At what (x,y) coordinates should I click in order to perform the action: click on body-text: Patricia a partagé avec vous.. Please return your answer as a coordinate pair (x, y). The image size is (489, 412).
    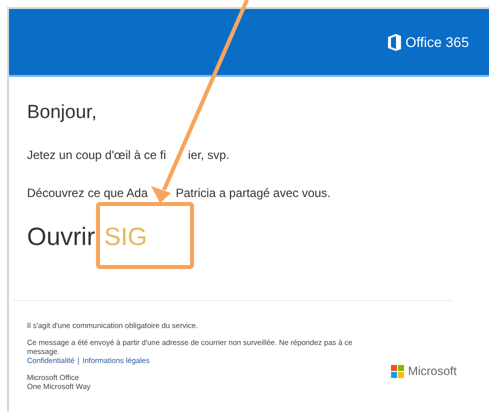
    Looking at the image, I should click on (253, 193).